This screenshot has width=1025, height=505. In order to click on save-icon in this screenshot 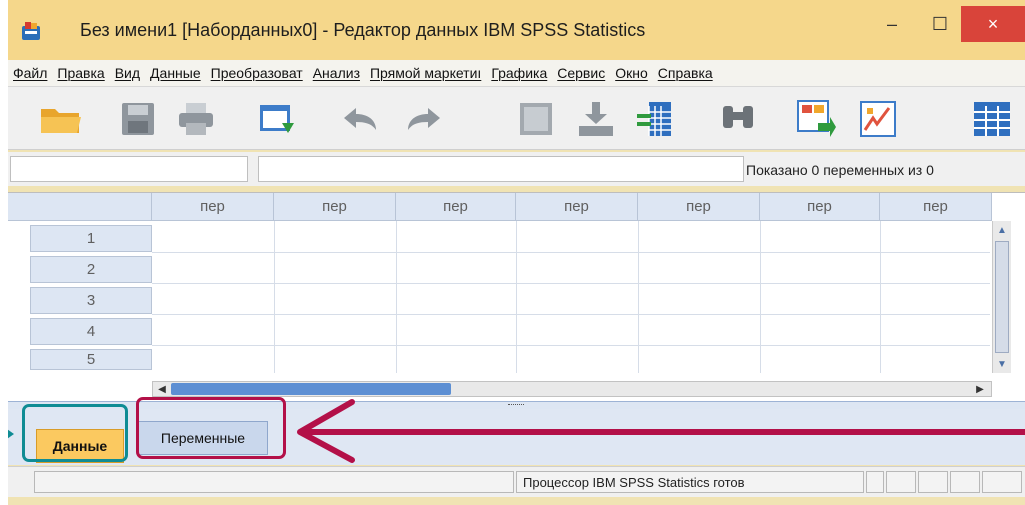, I will do `click(138, 119)`.